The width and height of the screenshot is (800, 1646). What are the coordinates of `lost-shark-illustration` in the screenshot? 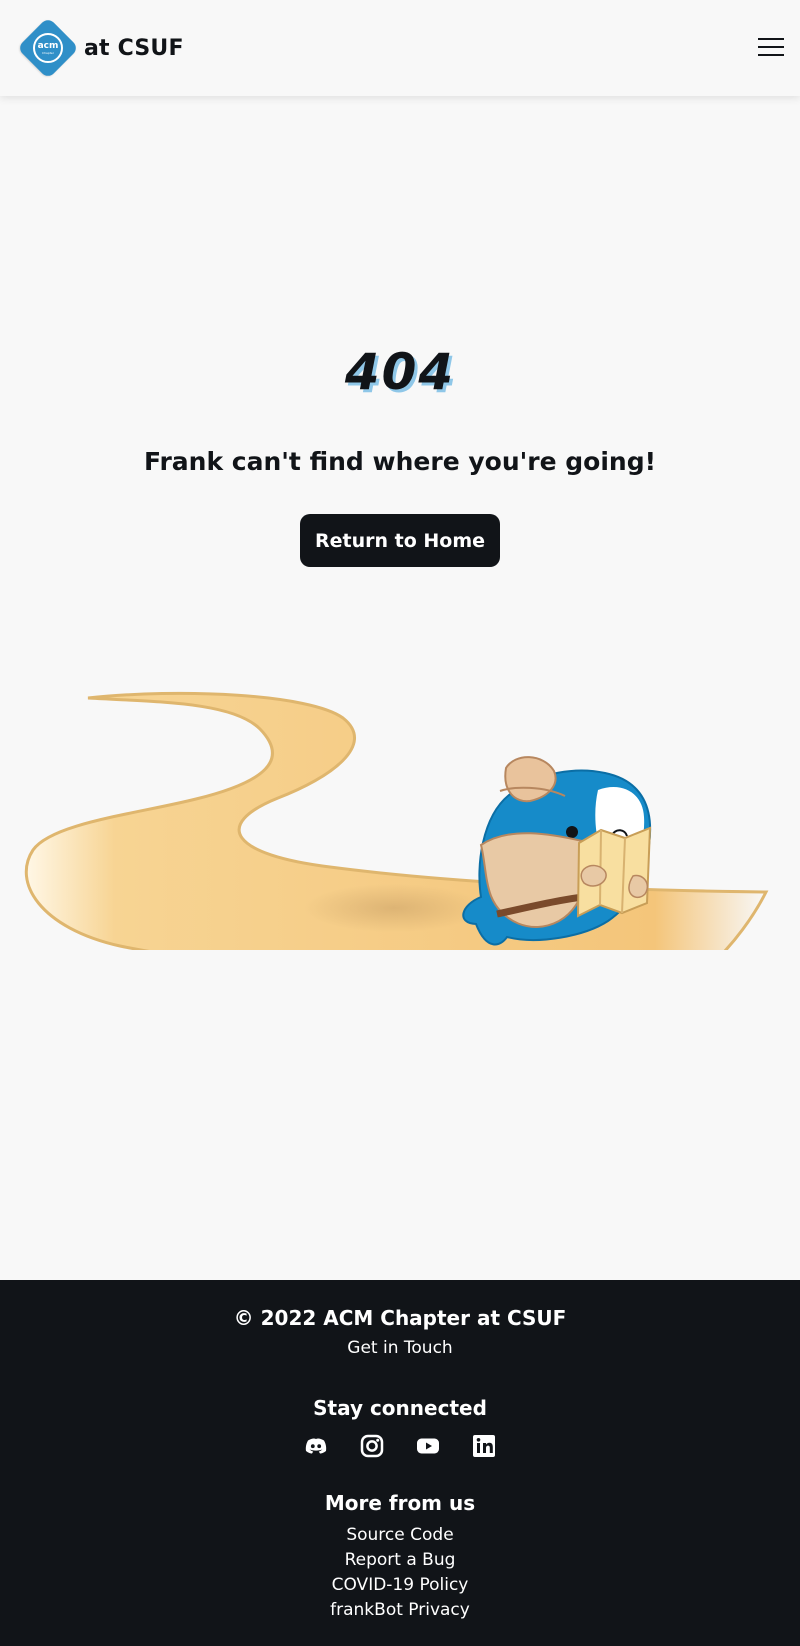 It's located at (396, 820).